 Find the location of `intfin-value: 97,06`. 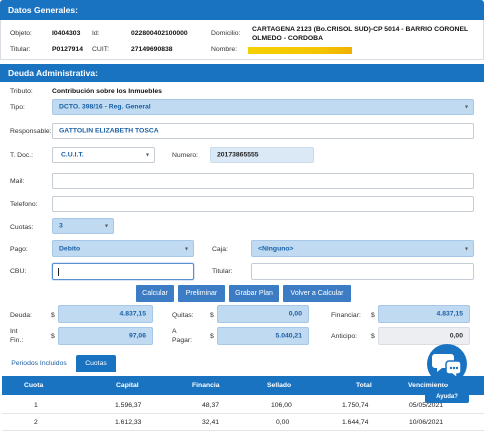

intfin-value: 97,06 is located at coordinates (137, 336).